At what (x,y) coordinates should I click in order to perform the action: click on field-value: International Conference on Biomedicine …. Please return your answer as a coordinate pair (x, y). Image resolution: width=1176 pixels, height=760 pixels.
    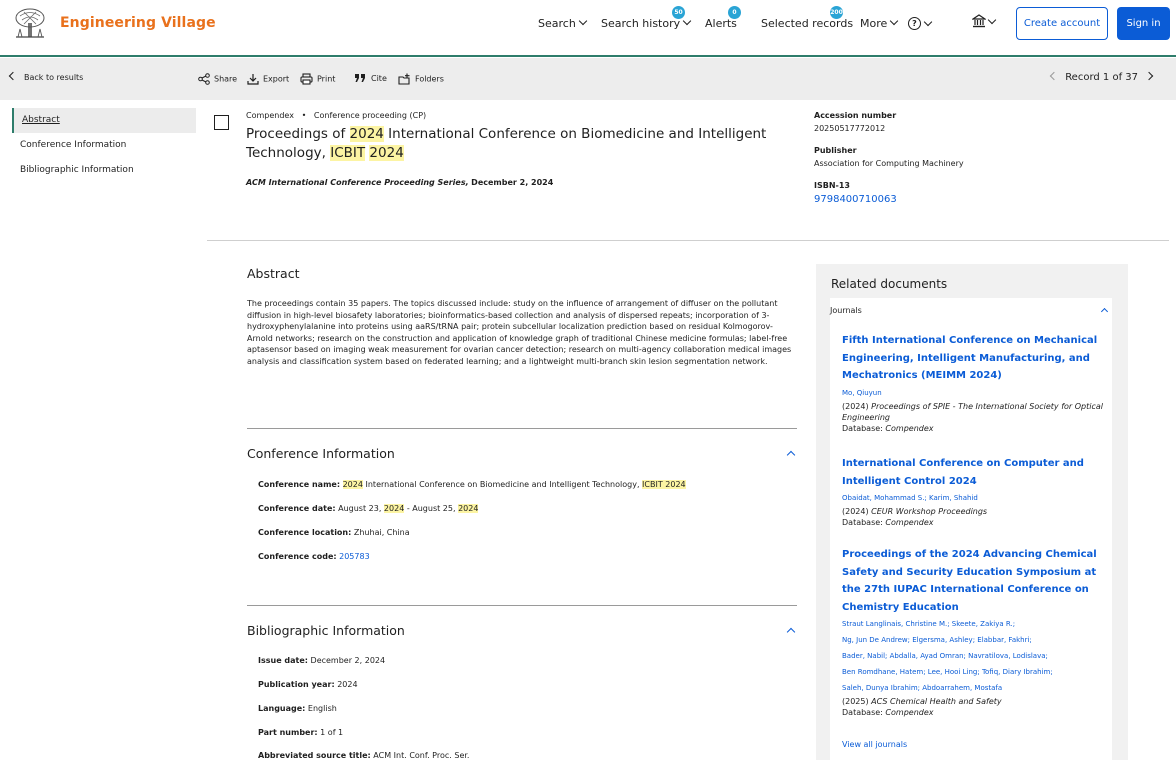
    Looking at the image, I should click on (502, 484).